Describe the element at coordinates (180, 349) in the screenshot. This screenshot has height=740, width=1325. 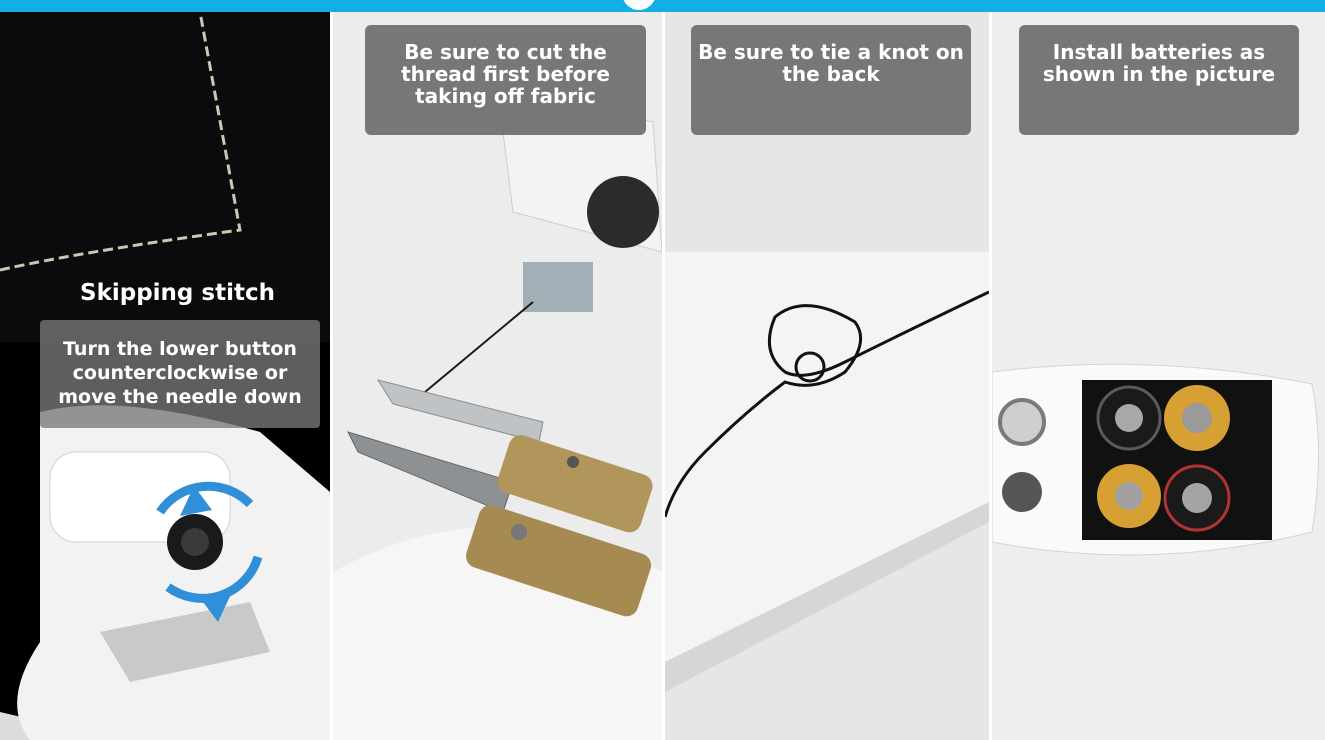
I see `instruction-line: Turn the lower button` at that location.